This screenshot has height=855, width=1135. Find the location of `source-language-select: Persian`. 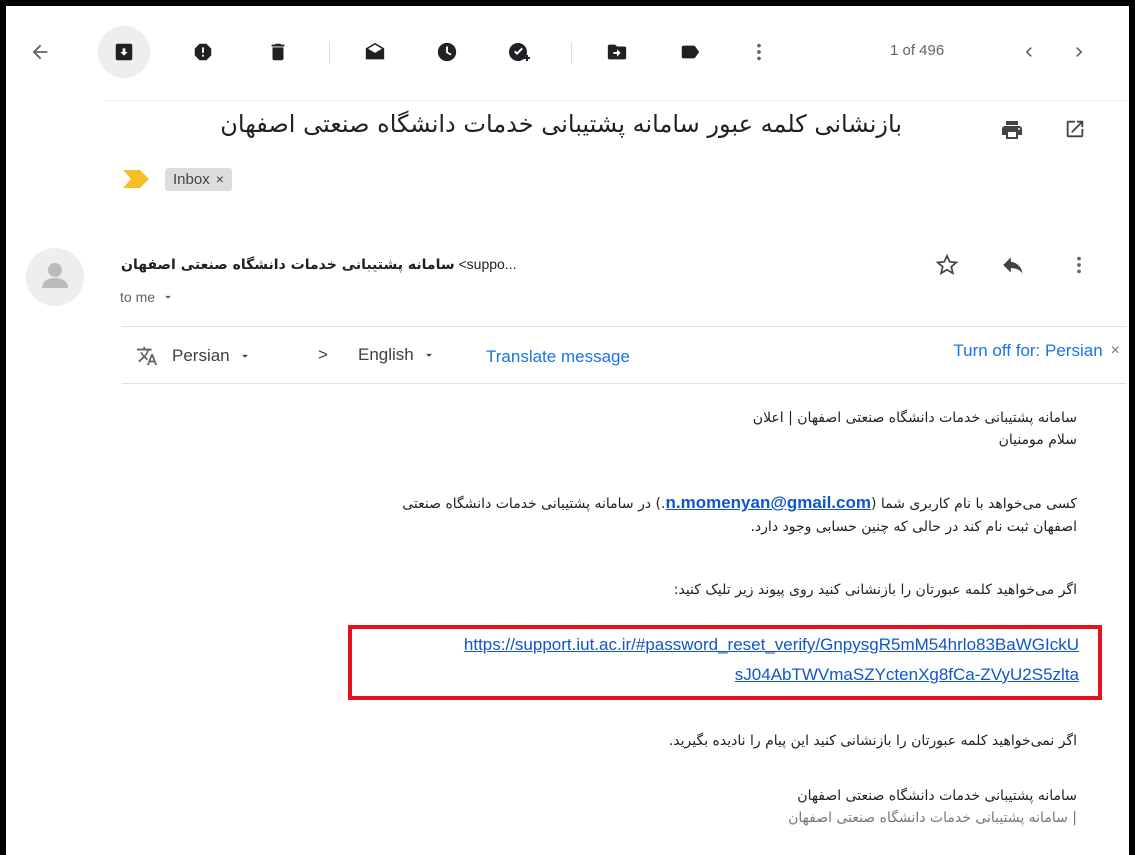

source-language-select: Persian is located at coordinates (194, 356).